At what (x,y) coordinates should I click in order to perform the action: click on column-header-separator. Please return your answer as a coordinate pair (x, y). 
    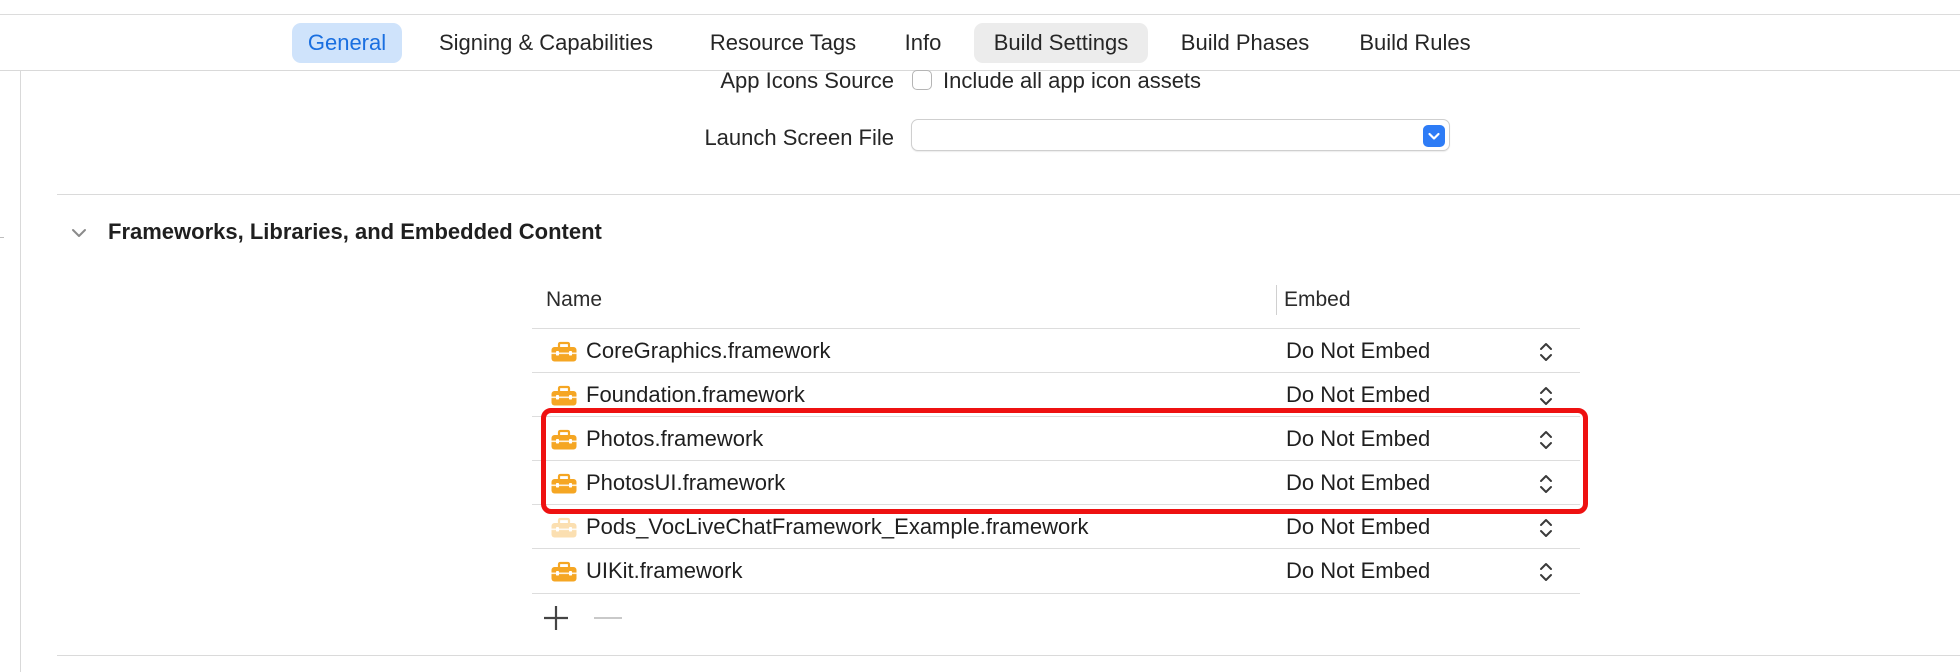
    Looking at the image, I should click on (1276, 300).